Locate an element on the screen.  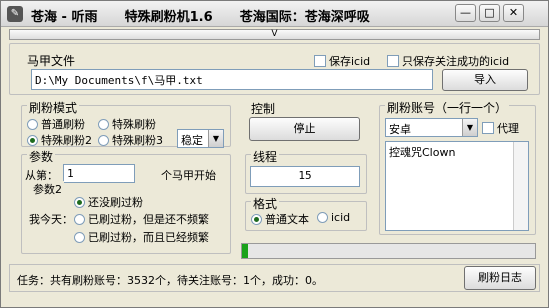
save-success-checkbox: 只保存关注成功的icid is located at coordinates (448, 61).